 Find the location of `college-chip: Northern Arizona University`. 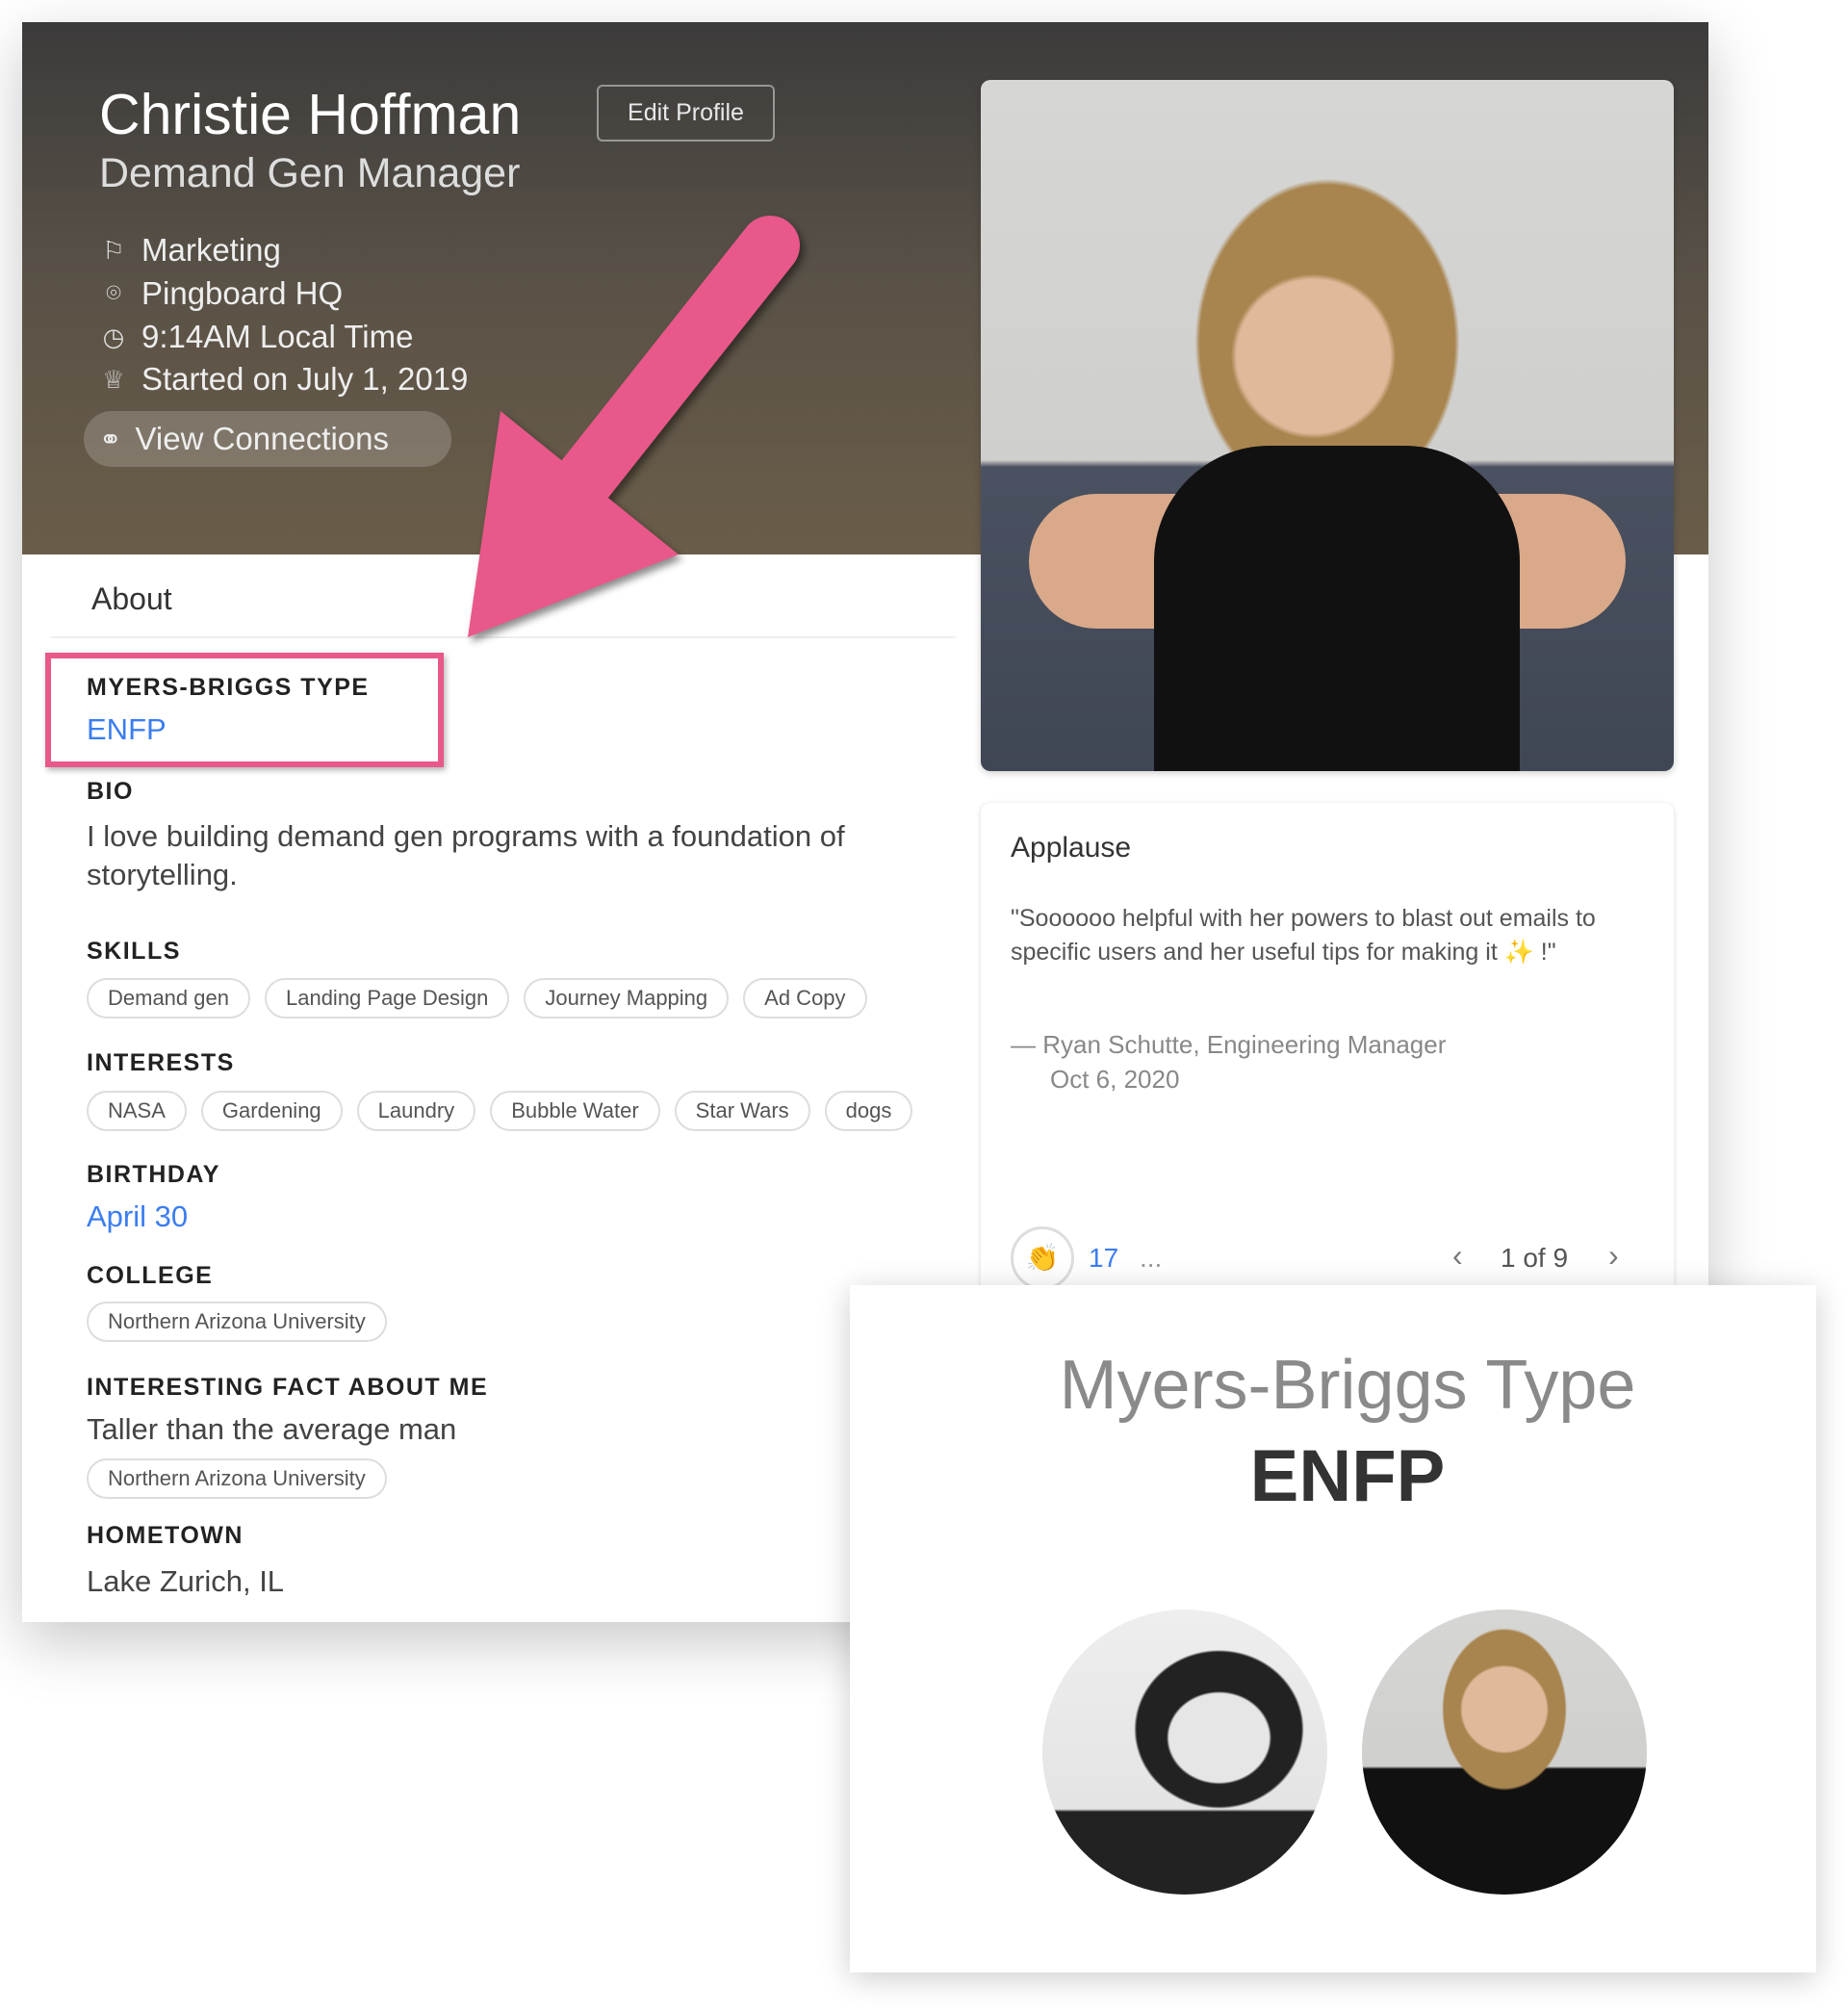

college-chip: Northern Arizona University is located at coordinates (237, 1322).